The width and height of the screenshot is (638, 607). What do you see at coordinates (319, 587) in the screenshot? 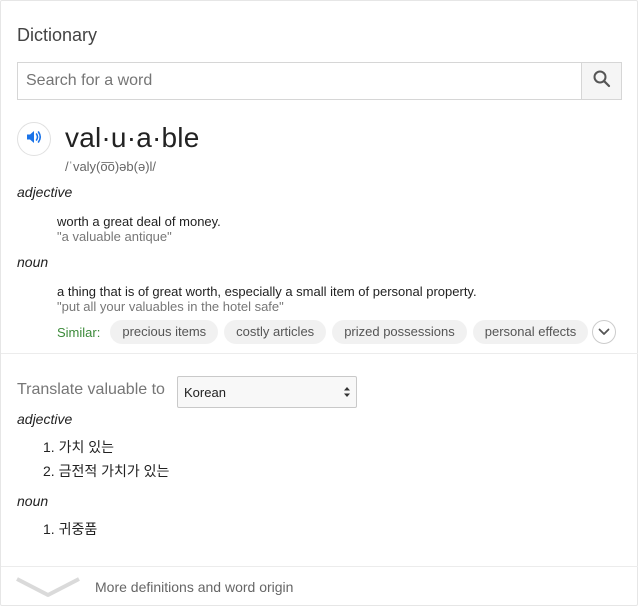
I see `more-definitions-link: More definitions and word origin` at bounding box center [319, 587].